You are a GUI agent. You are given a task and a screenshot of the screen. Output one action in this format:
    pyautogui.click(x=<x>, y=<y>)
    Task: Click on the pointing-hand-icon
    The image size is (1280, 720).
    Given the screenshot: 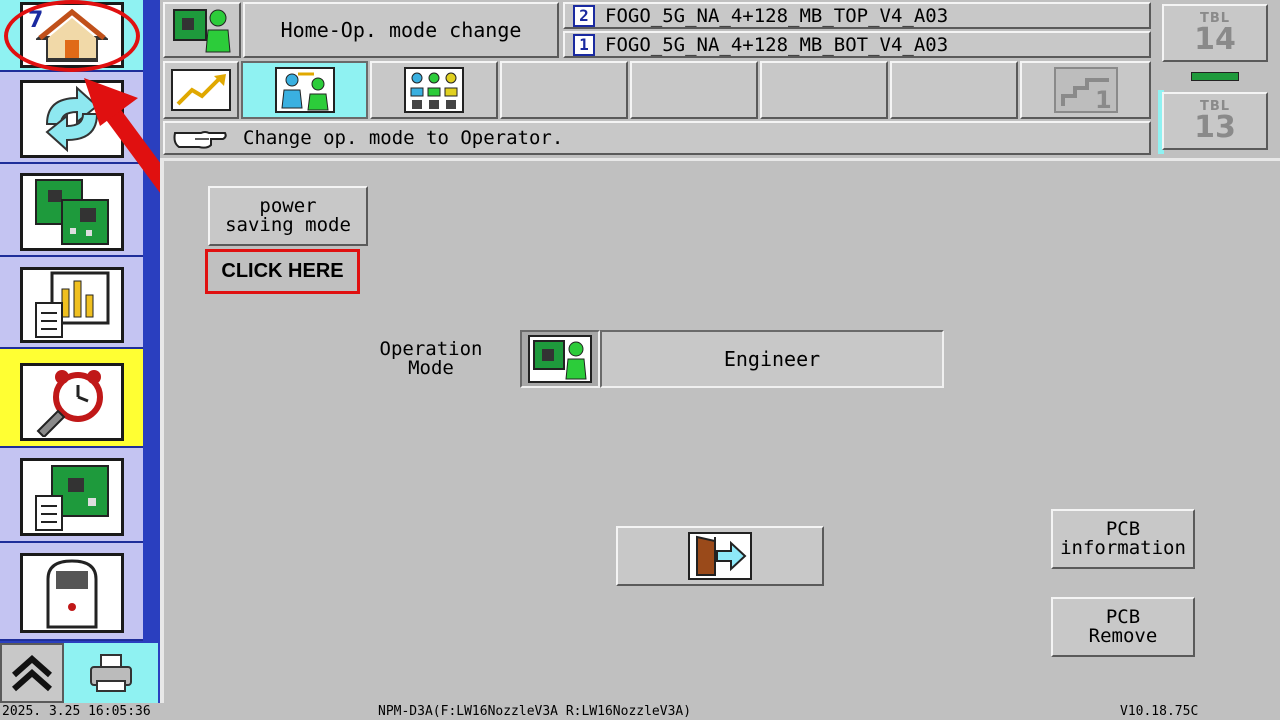 What is the action you would take?
    pyautogui.click(x=200, y=140)
    